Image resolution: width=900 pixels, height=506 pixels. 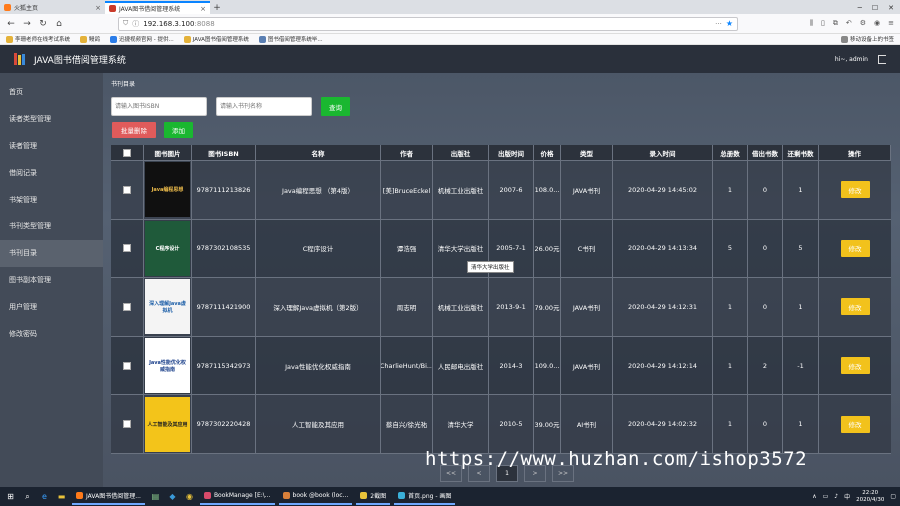 What do you see at coordinates (157, 7) in the screenshot?
I see `tab-java-library: JAVA图书借阅管理系统 ×` at bounding box center [157, 7].